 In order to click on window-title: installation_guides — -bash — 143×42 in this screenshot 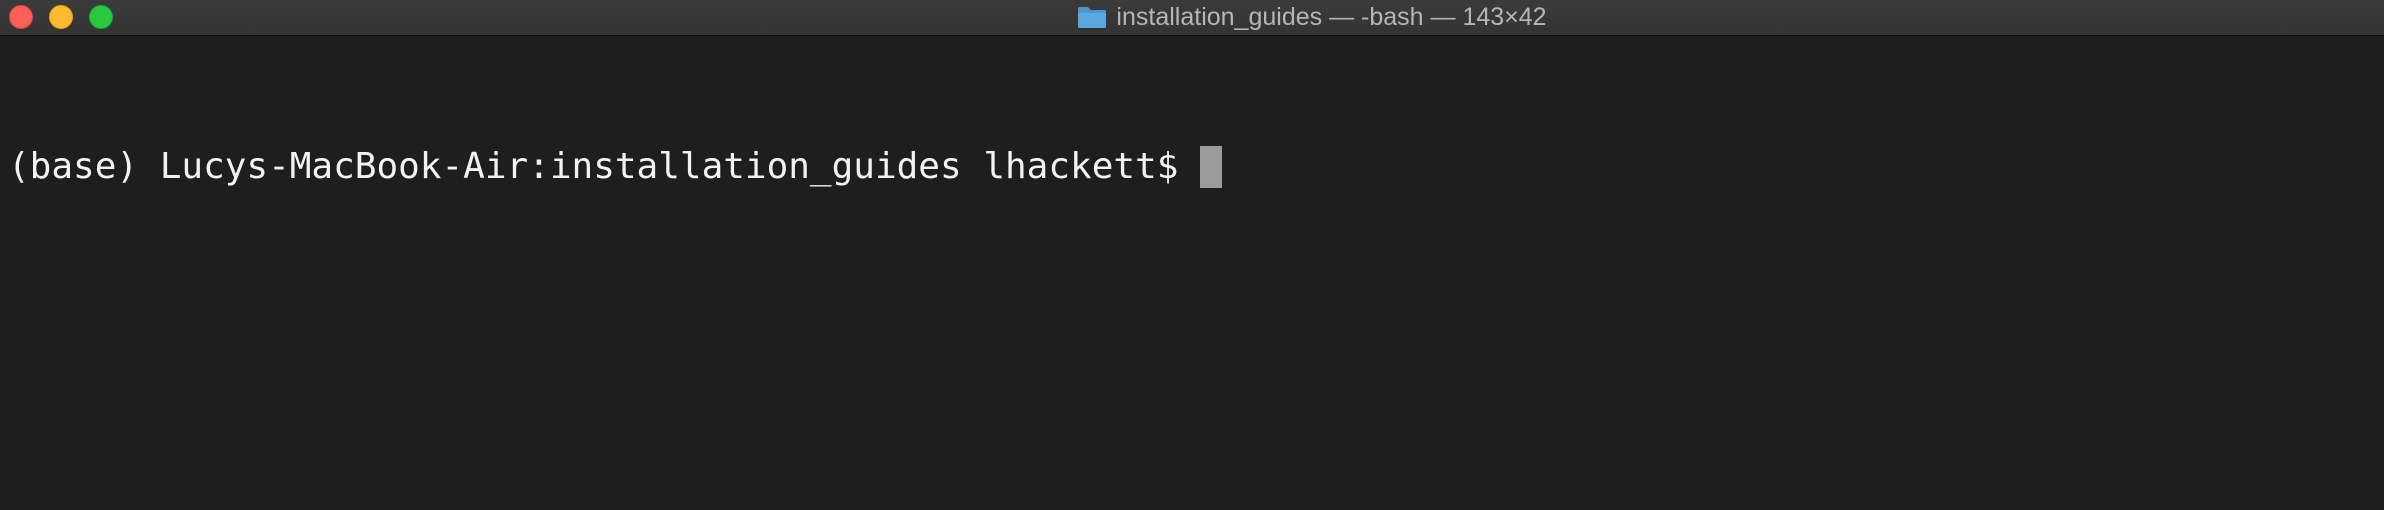, I will do `click(1192, 17)`.